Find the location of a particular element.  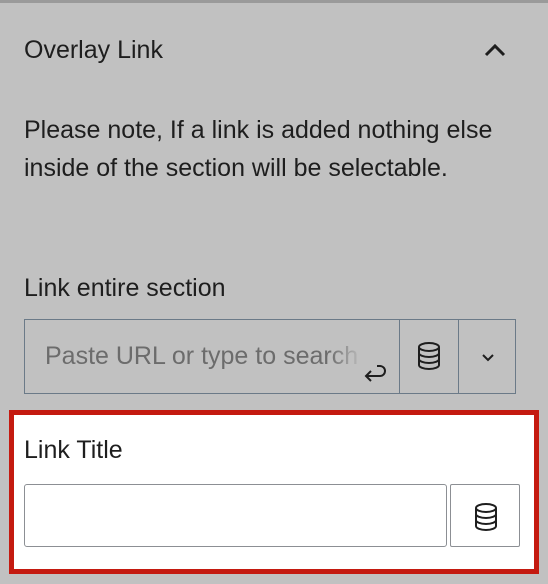

panel-title: Overlay Link is located at coordinates (93, 50).